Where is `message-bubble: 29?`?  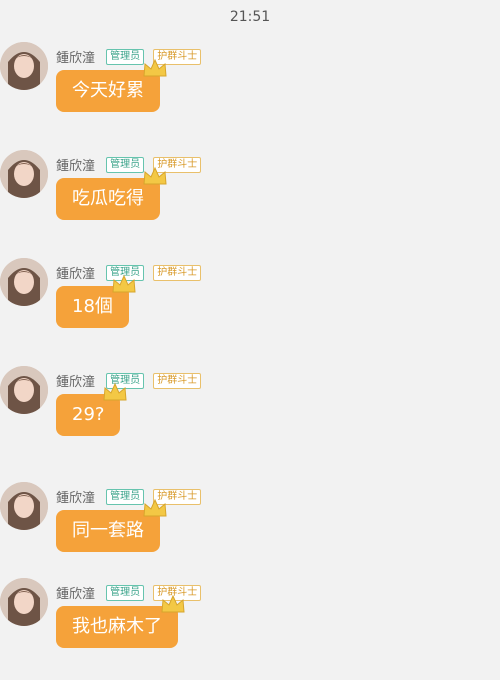
message-bubble: 29? is located at coordinates (92, 409).